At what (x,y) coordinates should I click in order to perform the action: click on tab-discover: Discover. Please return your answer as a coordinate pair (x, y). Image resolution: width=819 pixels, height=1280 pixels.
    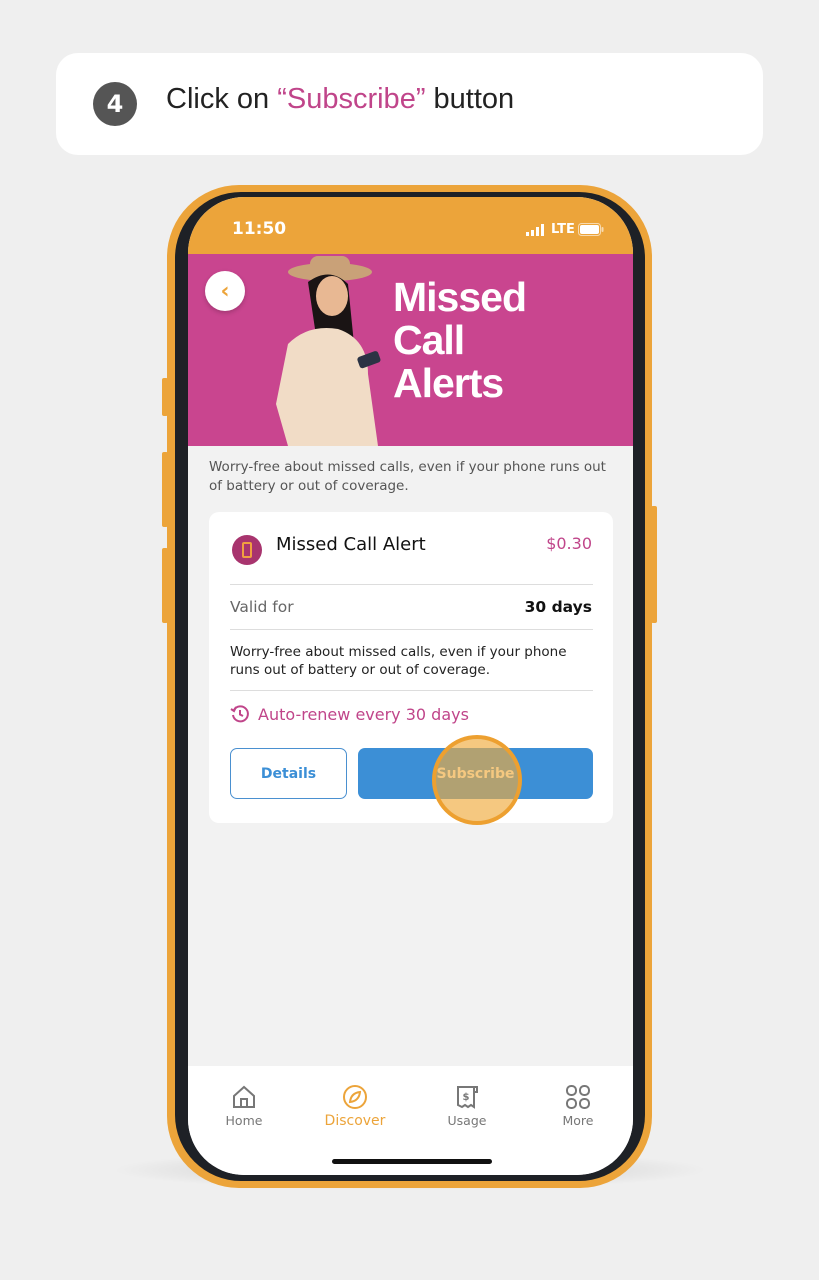
    Looking at the image, I should click on (355, 1106).